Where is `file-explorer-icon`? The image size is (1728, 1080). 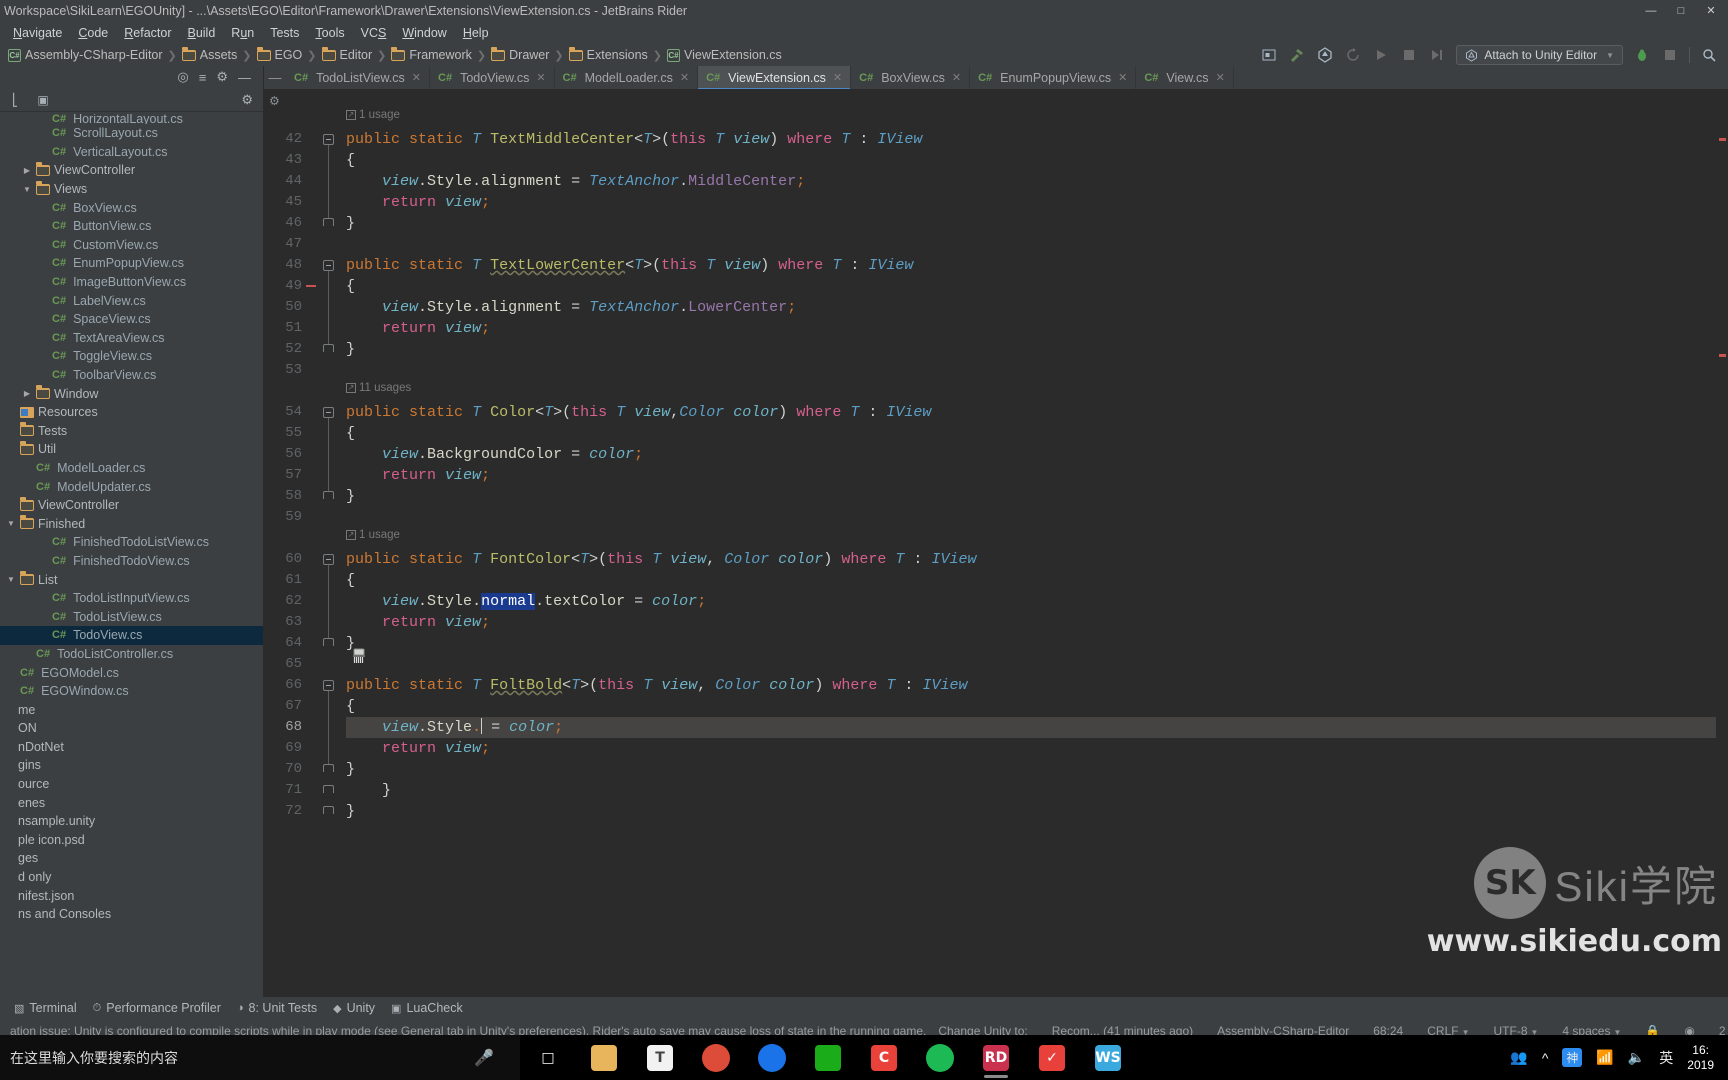 file-explorer-icon is located at coordinates (604, 1057).